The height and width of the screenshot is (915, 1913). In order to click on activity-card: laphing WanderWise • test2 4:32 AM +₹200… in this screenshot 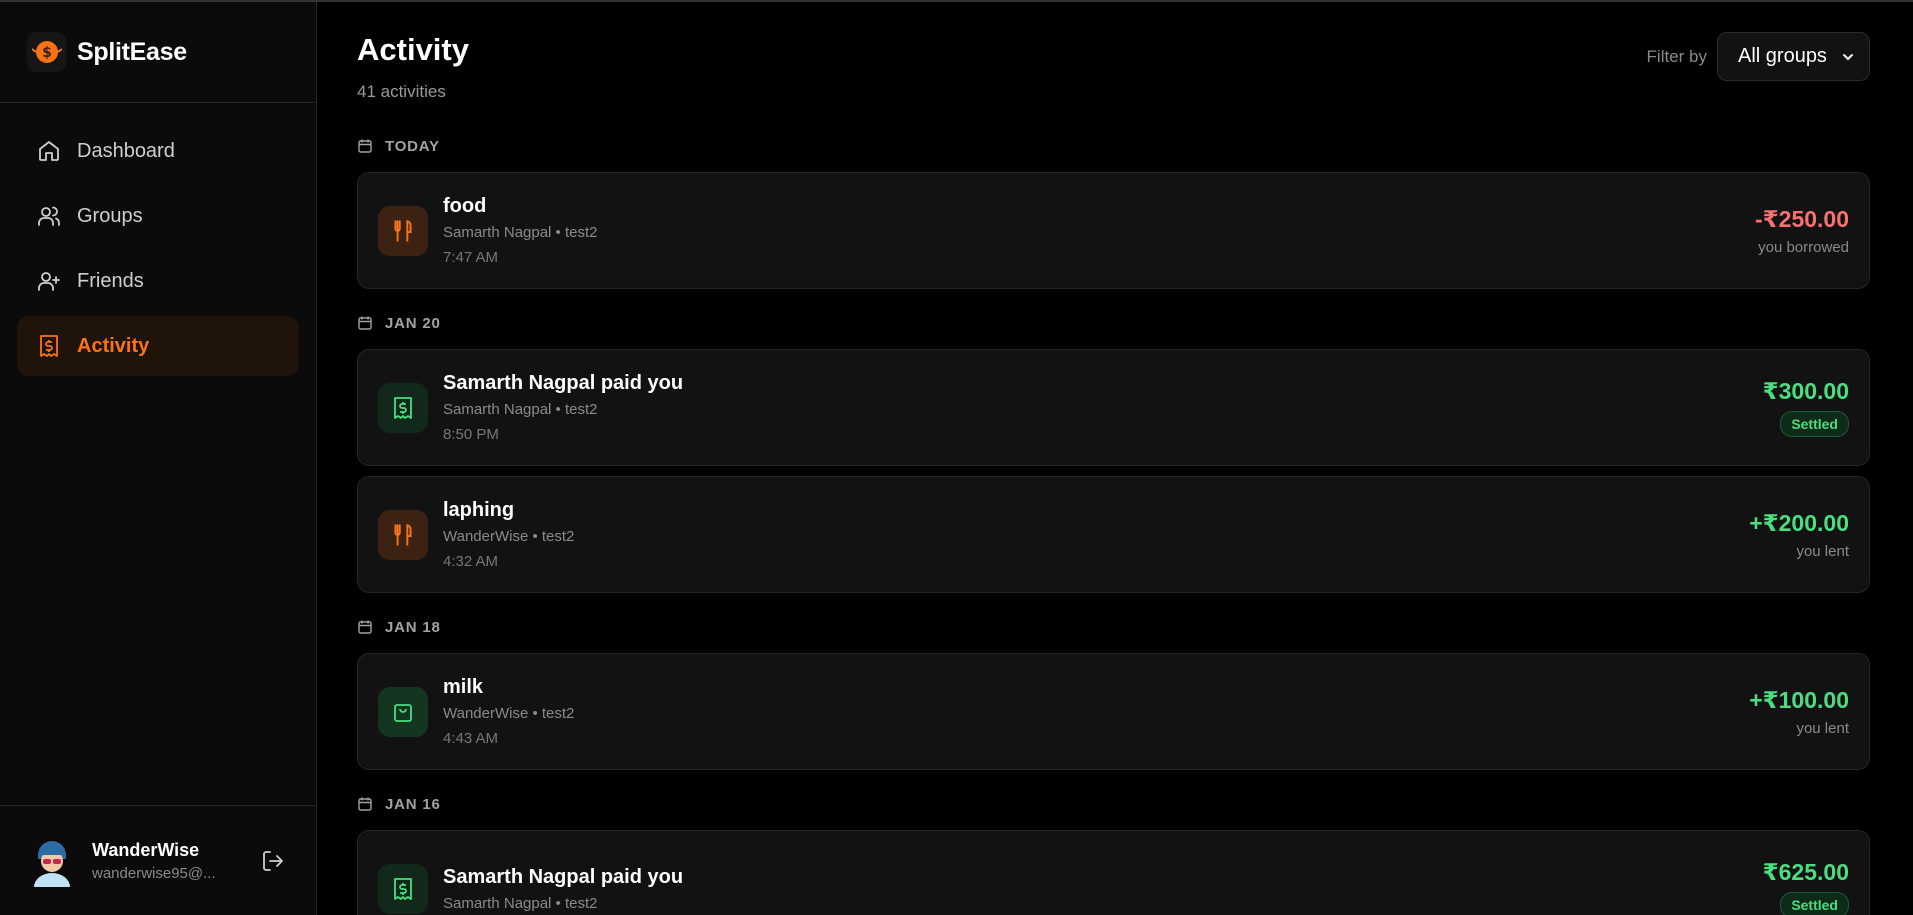, I will do `click(1113, 534)`.